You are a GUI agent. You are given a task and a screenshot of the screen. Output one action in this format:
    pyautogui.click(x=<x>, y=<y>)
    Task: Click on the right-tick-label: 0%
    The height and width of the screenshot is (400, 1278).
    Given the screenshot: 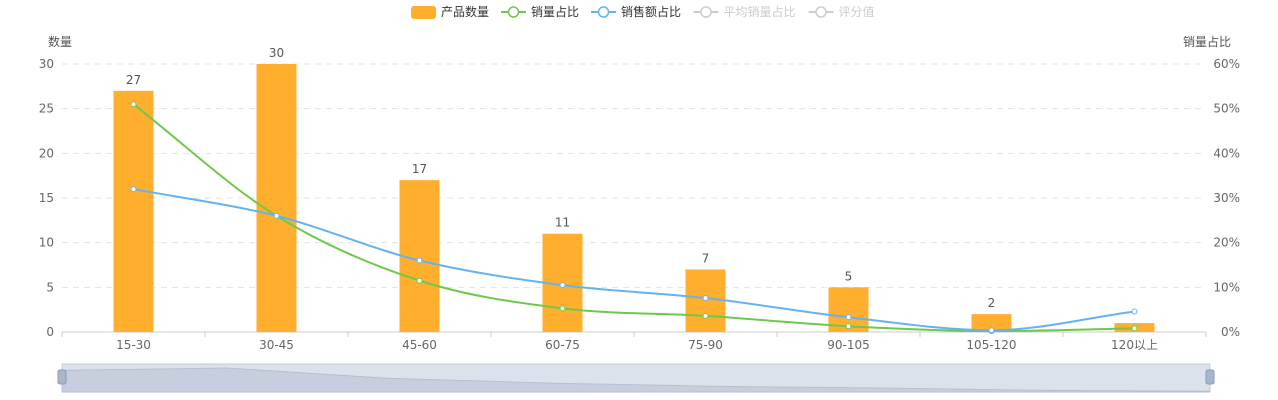 What is the action you would take?
    pyautogui.click(x=1230, y=332)
    